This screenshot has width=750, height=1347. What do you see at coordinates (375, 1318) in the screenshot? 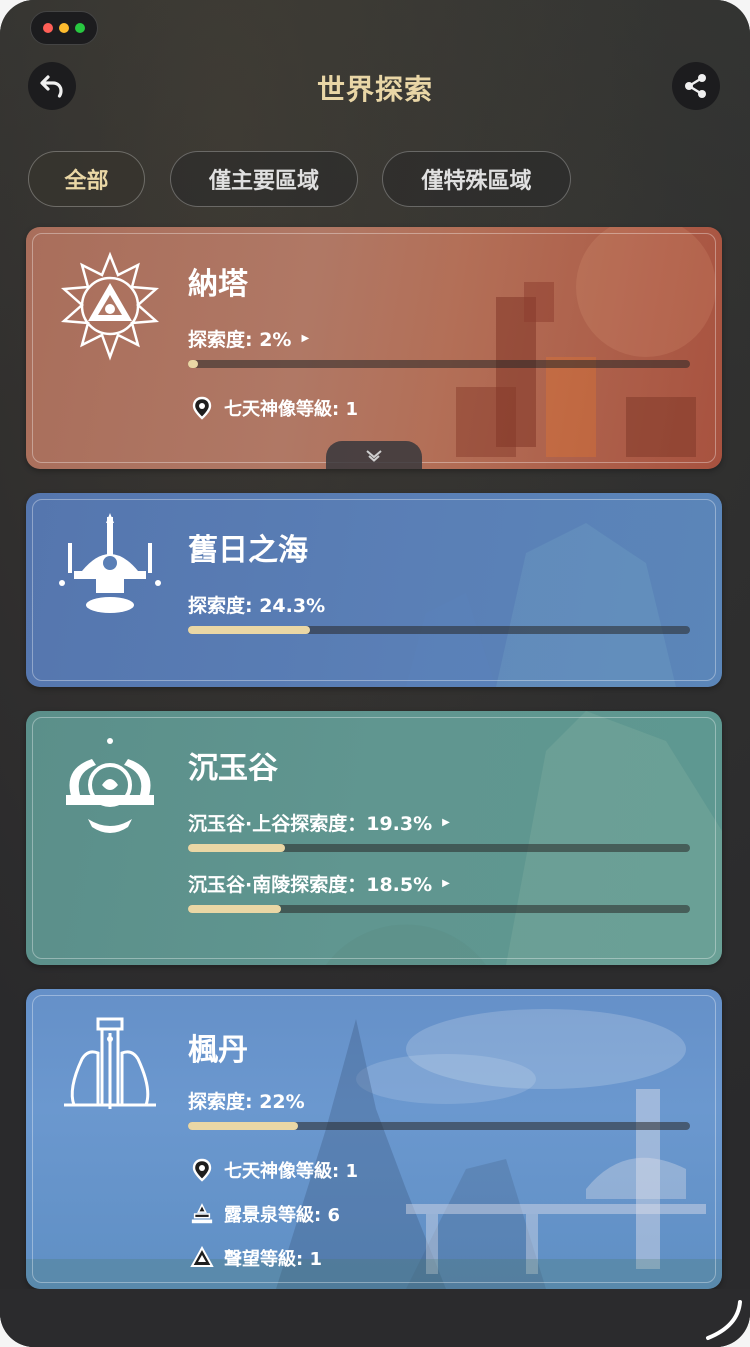
I see `bottom-bar` at bounding box center [375, 1318].